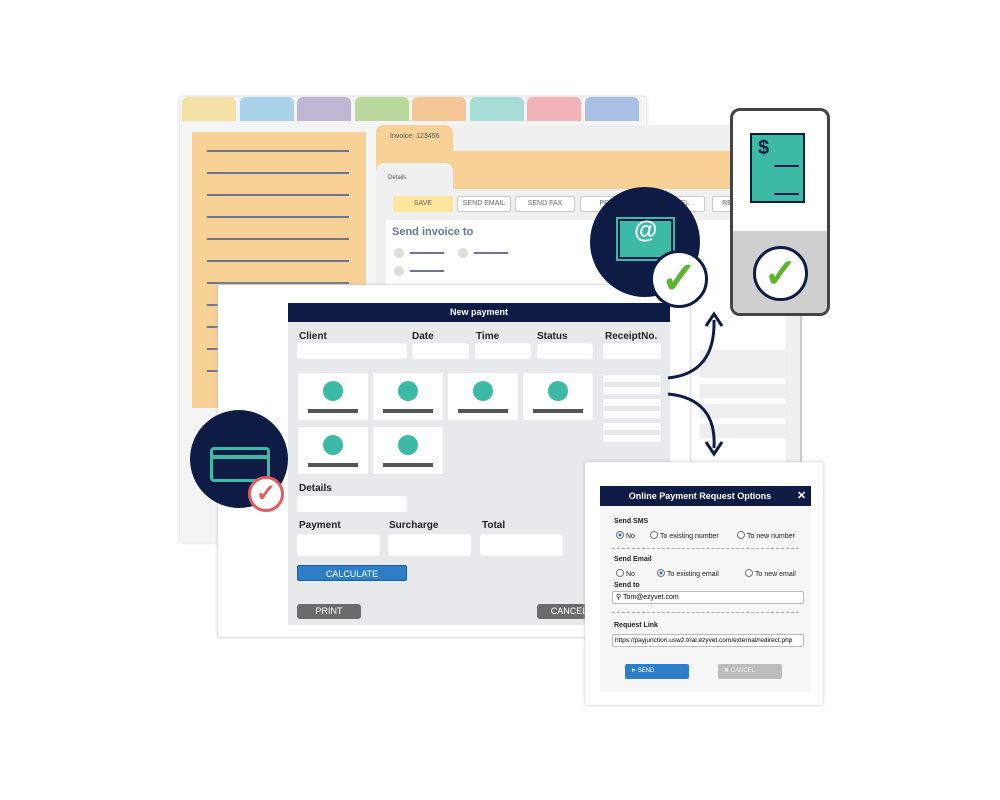 This screenshot has width=1000, height=800. What do you see at coordinates (625, 535) in the screenshot?
I see `sms-radio-no: No` at bounding box center [625, 535].